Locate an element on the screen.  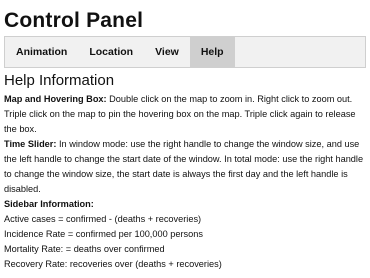
sidebar-info-label: Sidebar Information: is located at coordinates (49, 204).